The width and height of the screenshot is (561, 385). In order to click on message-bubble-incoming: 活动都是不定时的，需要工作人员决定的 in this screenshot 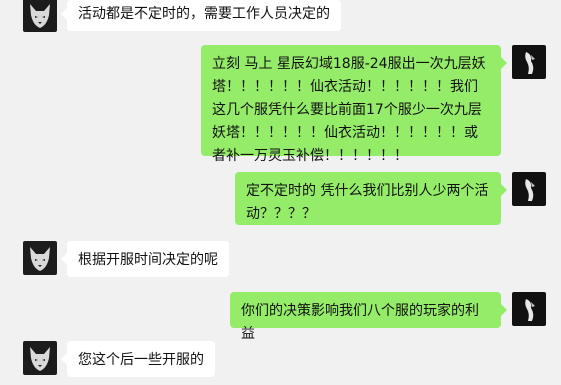, I will do `click(201, 15)`.